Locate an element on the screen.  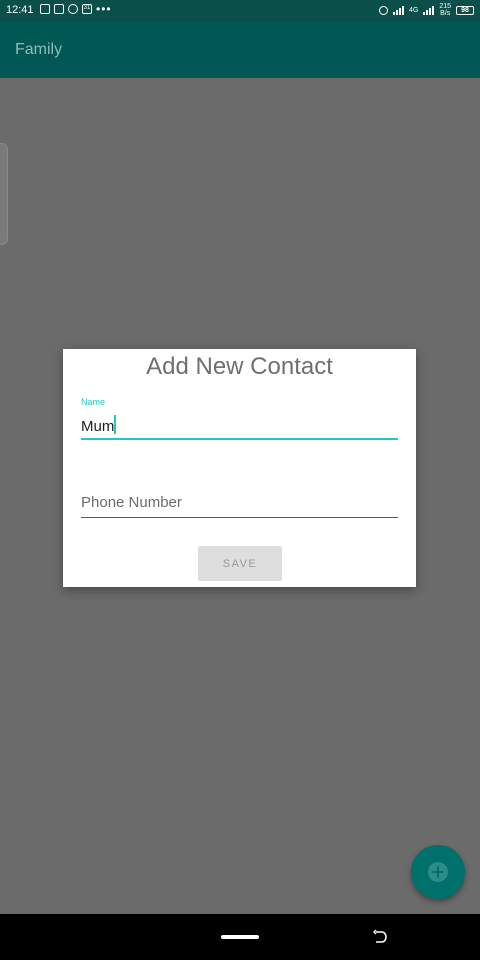
background-card is located at coordinates (4, 194).